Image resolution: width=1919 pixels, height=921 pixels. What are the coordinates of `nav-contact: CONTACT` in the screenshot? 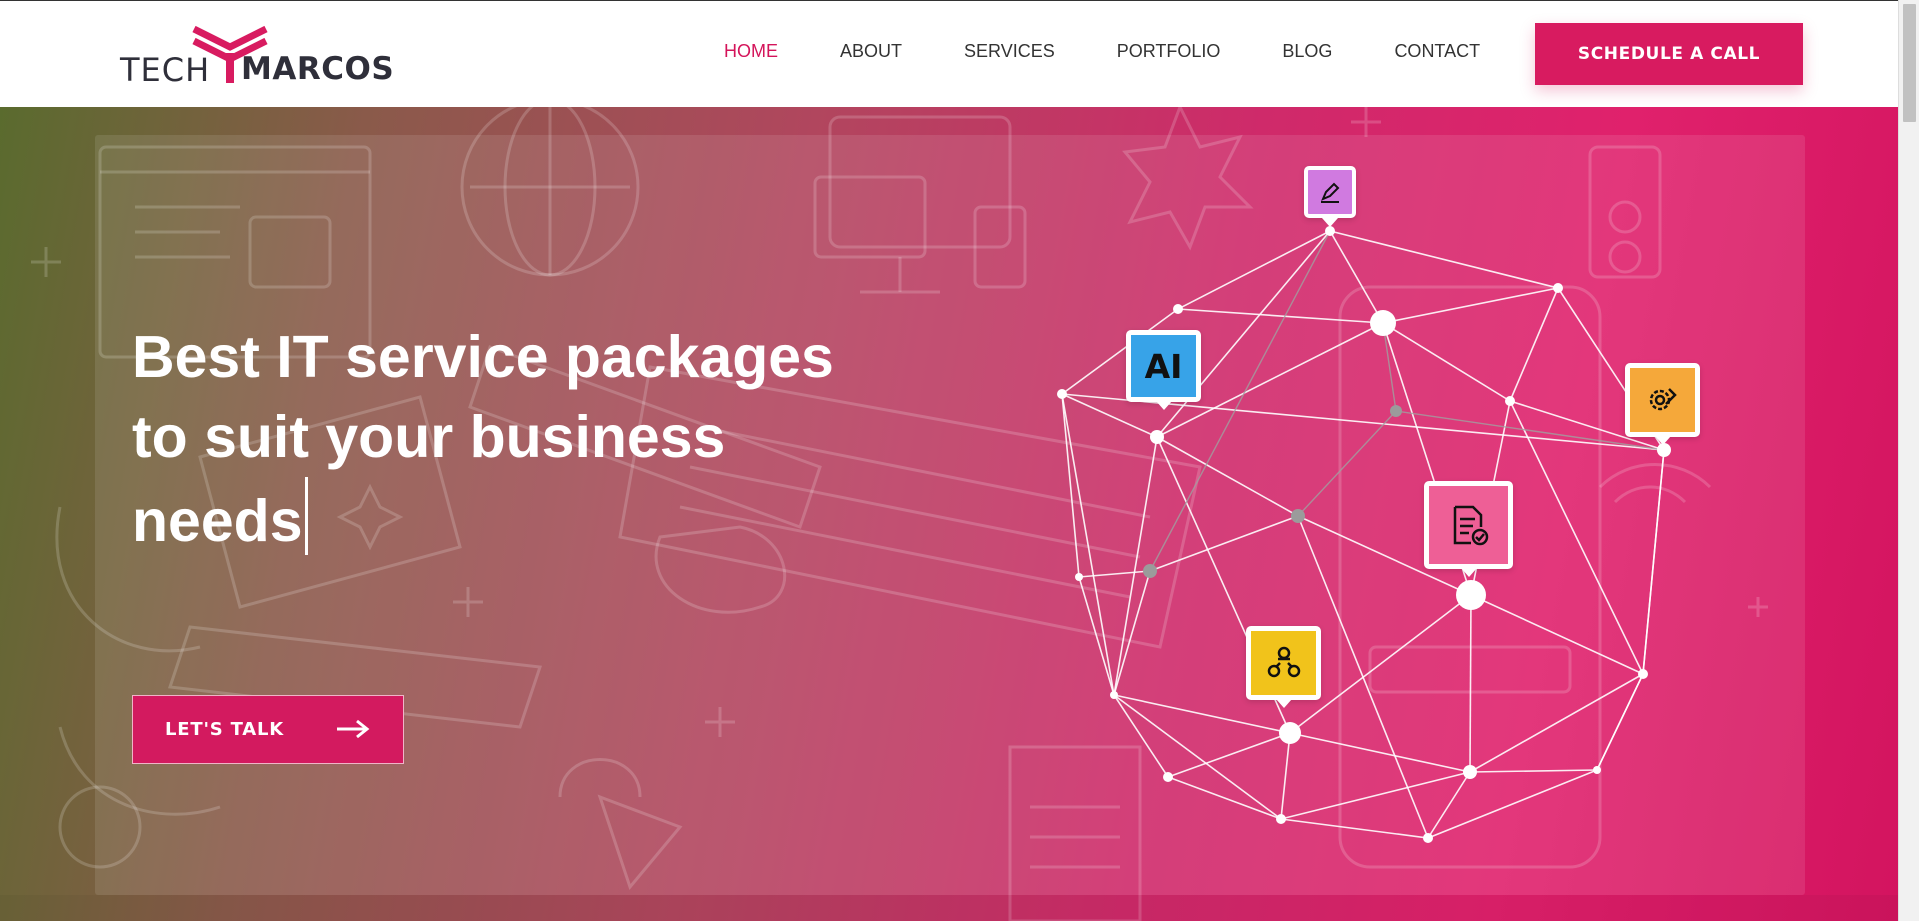 It's located at (1437, 51).